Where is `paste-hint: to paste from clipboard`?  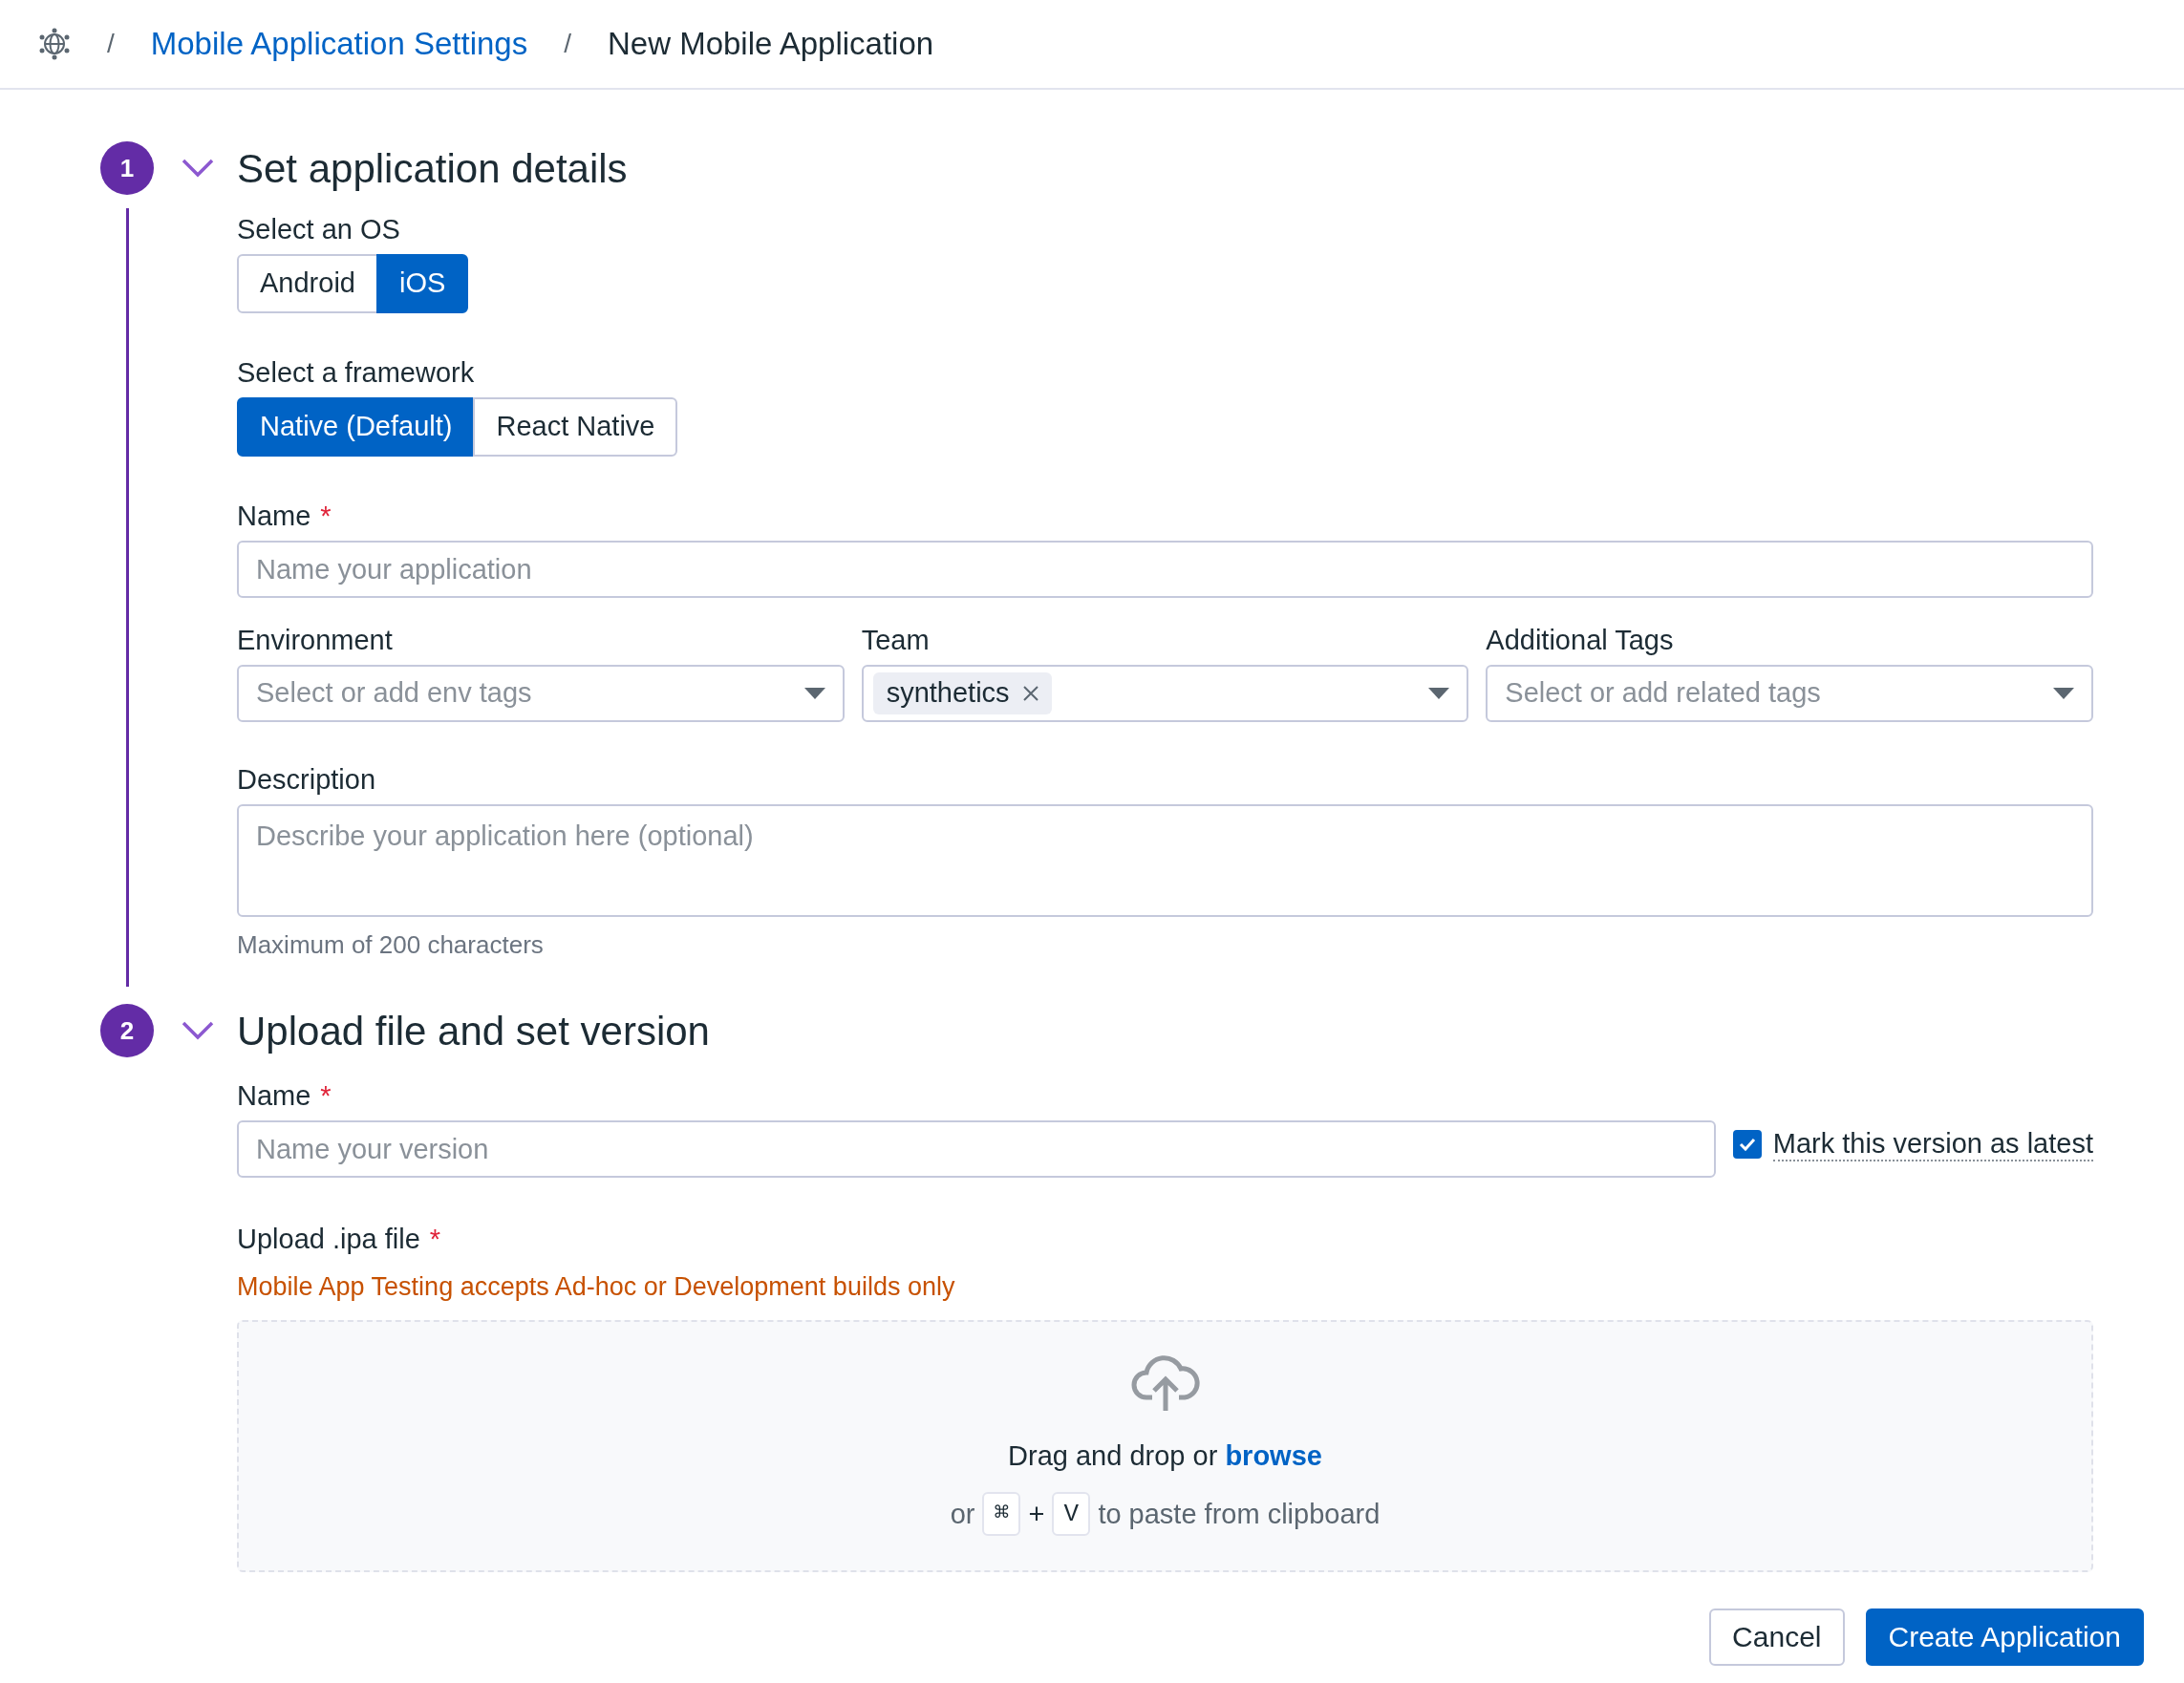 paste-hint: to paste from clipboard is located at coordinates (1239, 1514).